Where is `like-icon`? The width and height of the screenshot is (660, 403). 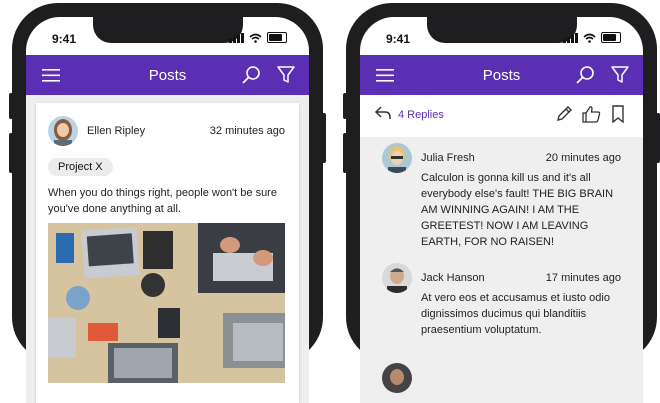
like-icon is located at coordinates (591, 114).